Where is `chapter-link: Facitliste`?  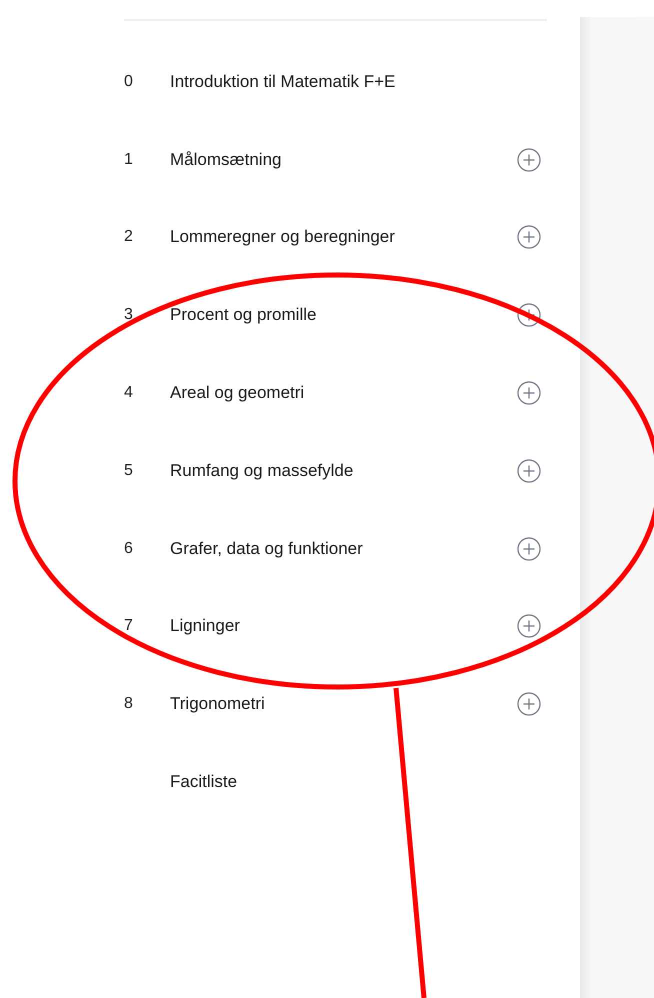 chapter-link: Facitliste is located at coordinates (358, 782).